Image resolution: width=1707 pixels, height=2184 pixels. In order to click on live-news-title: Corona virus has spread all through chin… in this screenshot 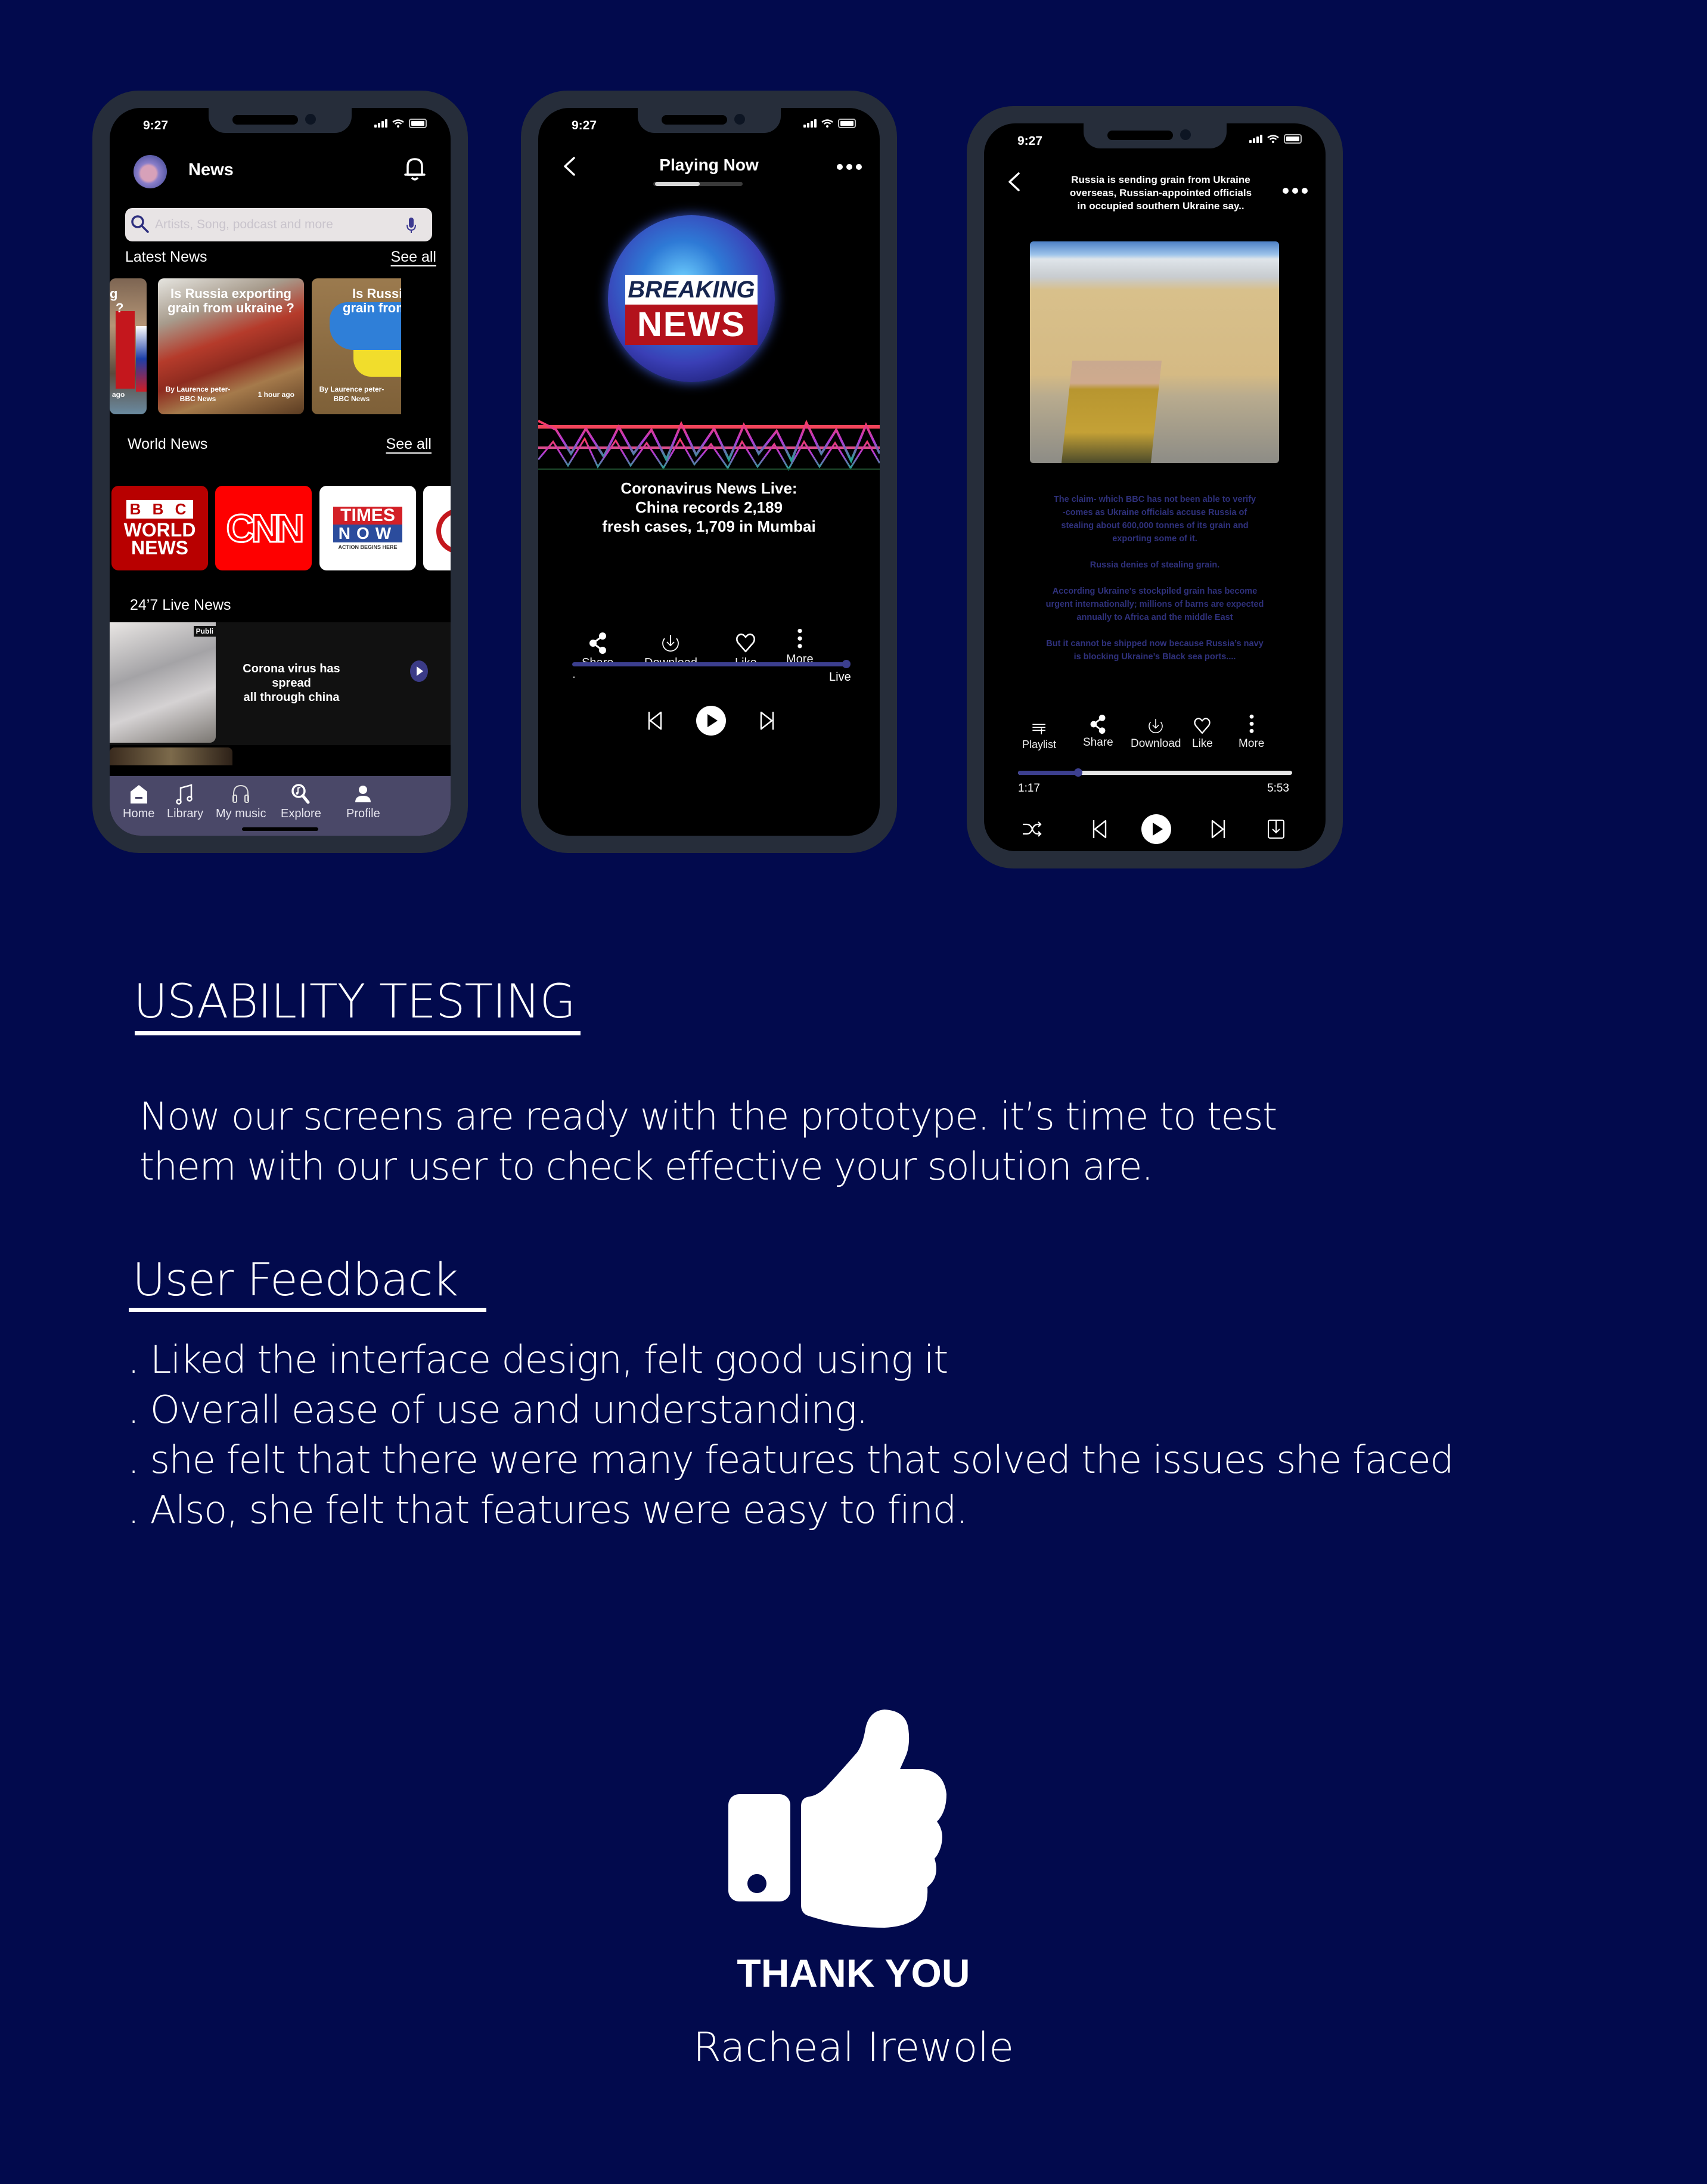, I will do `click(291, 683)`.